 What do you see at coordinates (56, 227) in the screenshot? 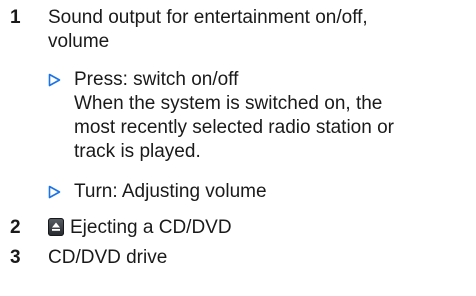
I see `eject-icon` at bounding box center [56, 227].